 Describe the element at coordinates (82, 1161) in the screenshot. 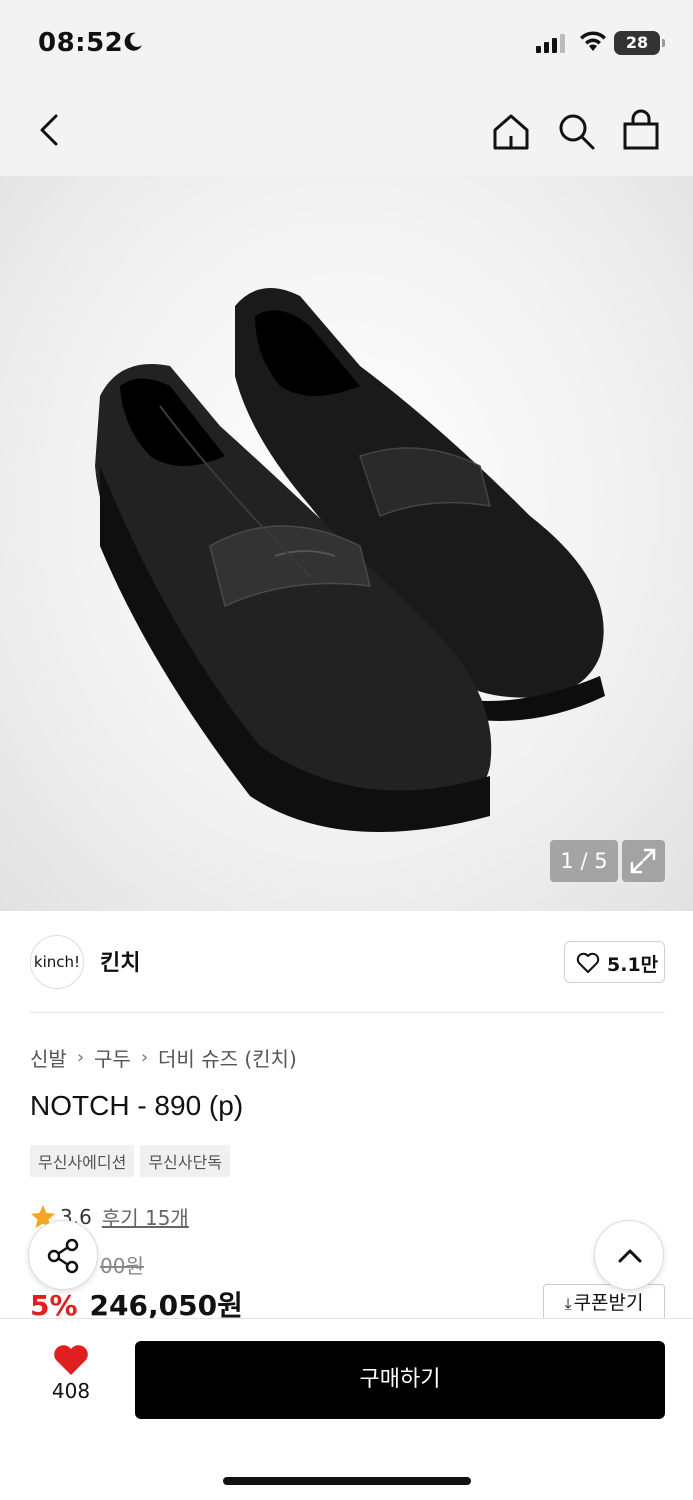

I see `tag: 무신사에디션` at that location.